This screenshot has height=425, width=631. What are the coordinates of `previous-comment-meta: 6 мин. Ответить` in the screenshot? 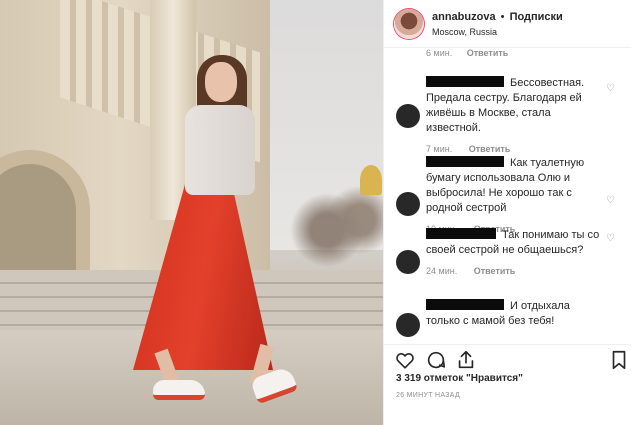 It's located at (467, 53).